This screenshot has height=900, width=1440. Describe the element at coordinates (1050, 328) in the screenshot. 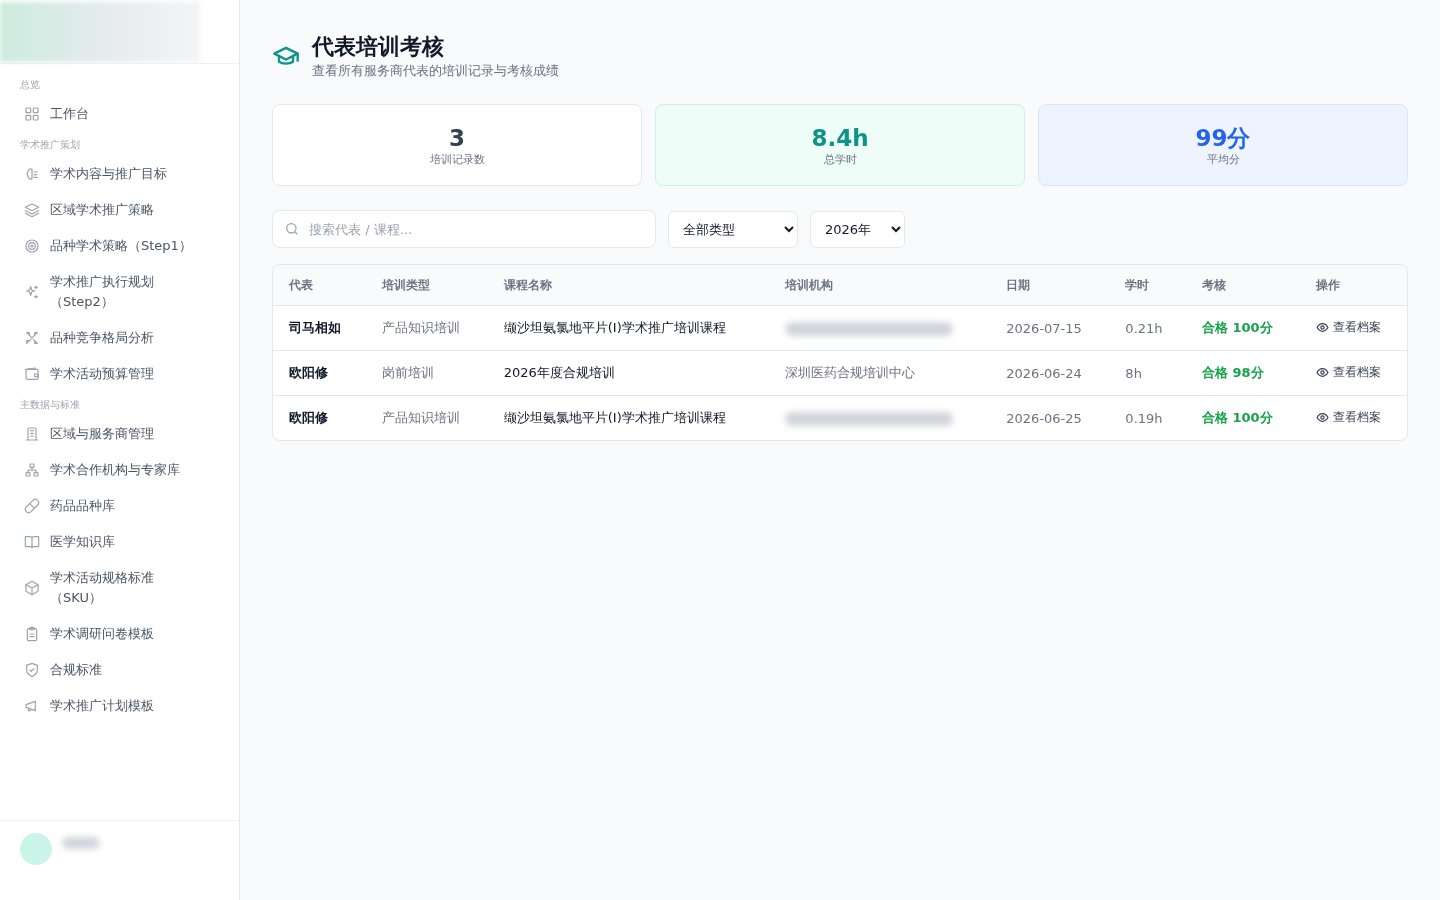

I see `table-cell: 2026-07-15` at that location.